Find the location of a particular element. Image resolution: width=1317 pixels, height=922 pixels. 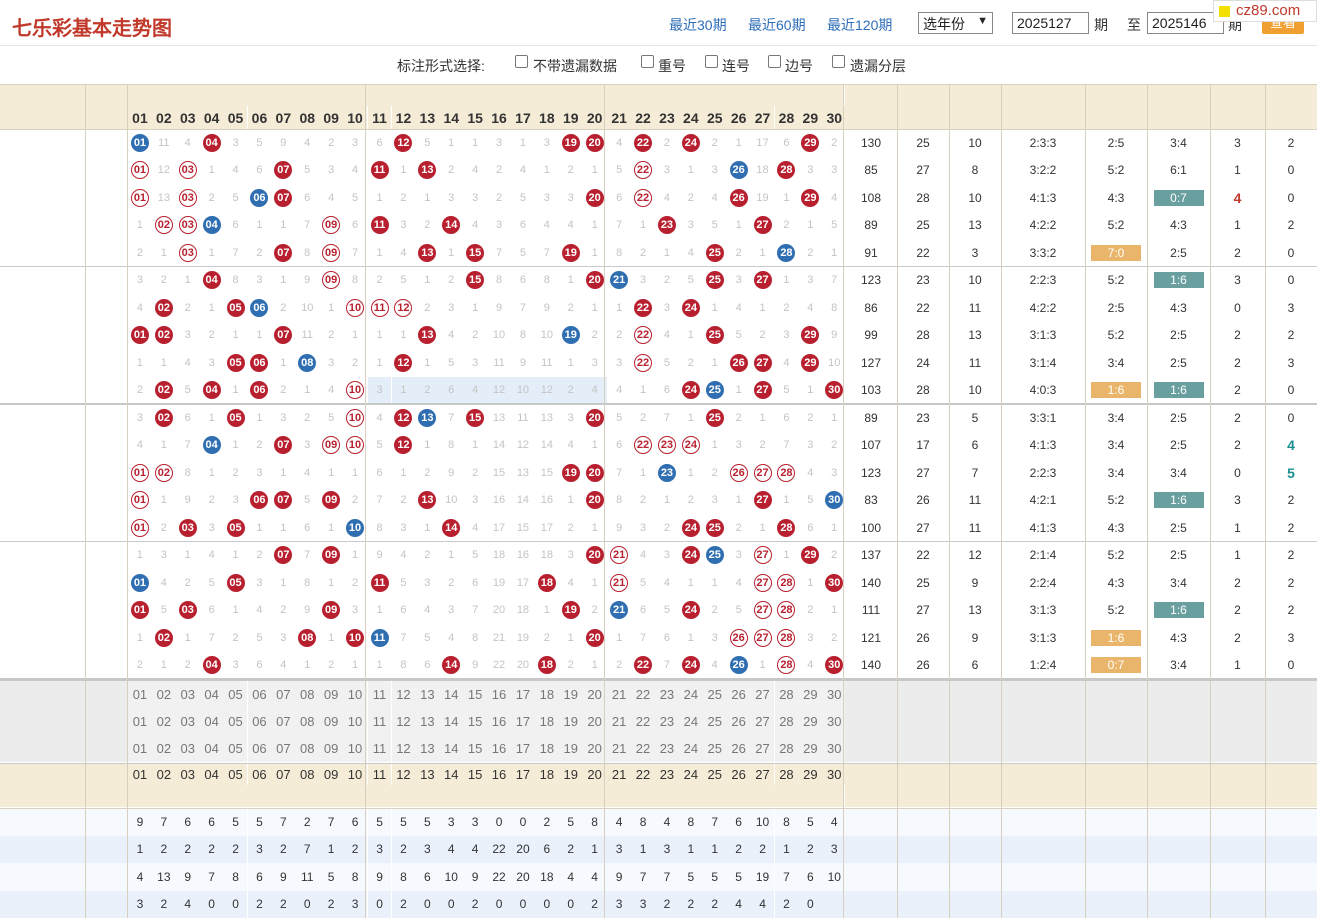

stat-sum-value: 83 is located at coordinates (871, 500).